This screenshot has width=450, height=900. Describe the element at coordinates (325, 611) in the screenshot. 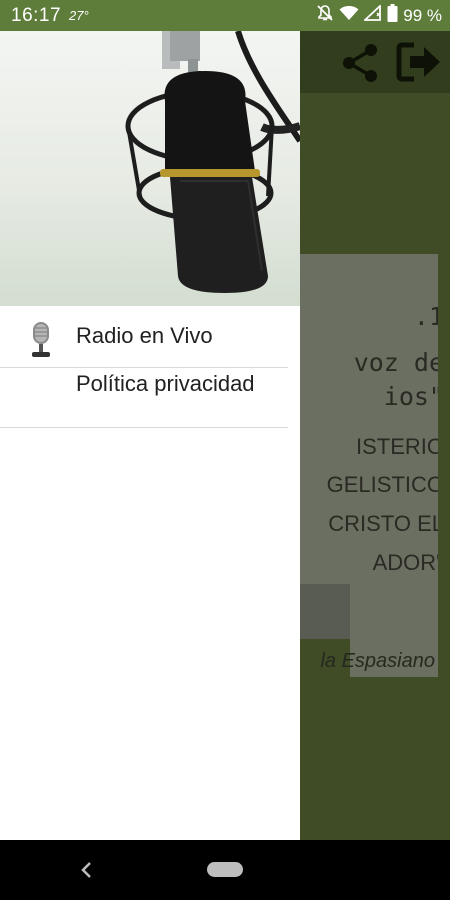

I see `card-image-strip` at that location.